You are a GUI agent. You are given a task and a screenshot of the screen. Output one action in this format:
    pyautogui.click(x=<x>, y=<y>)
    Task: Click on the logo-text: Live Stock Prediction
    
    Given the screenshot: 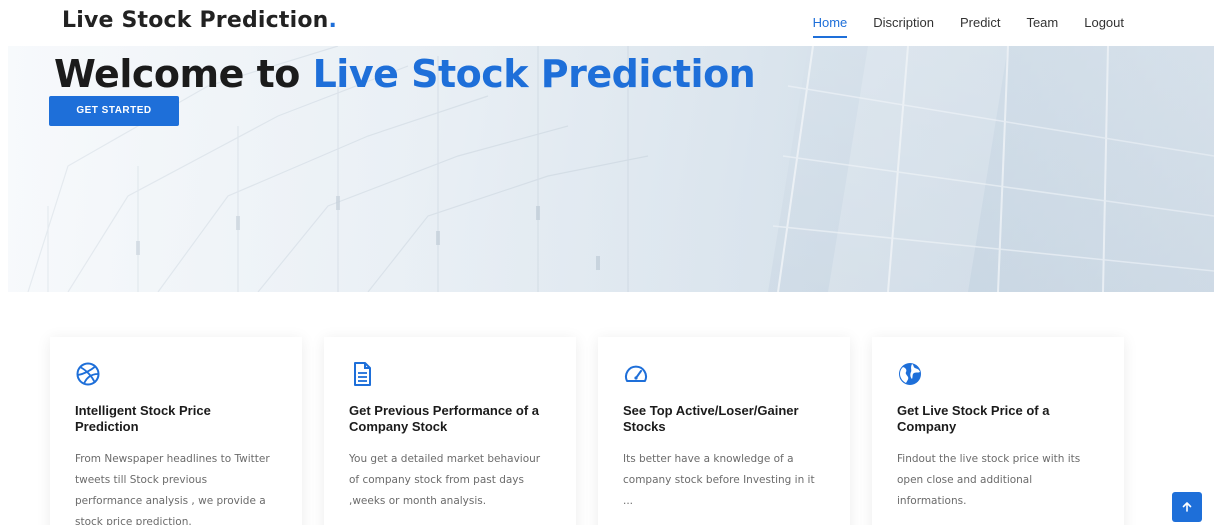 What is the action you would take?
    pyautogui.click(x=195, y=20)
    